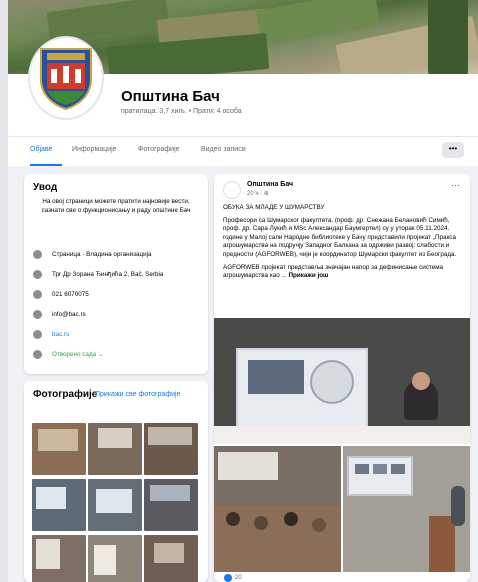  I want to click on phone-icon, so click(37, 294).